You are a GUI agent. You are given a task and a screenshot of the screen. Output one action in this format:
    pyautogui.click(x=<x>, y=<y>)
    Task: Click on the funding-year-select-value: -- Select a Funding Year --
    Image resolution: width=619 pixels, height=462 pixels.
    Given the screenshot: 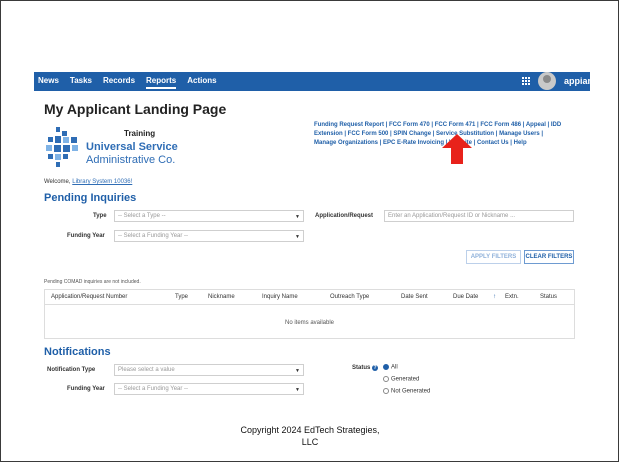 What is the action you would take?
    pyautogui.click(x=153, y=236)
    